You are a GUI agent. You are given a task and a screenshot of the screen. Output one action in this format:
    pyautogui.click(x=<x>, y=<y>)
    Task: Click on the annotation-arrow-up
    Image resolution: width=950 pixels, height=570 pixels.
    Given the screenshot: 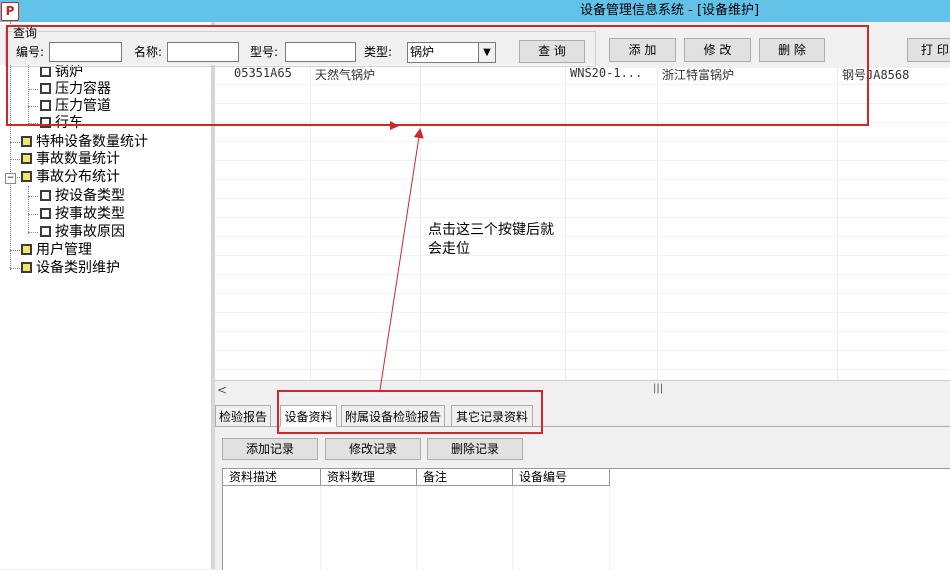 What is the action you would take?
    pyautogui.click(x=401, y=259)
    